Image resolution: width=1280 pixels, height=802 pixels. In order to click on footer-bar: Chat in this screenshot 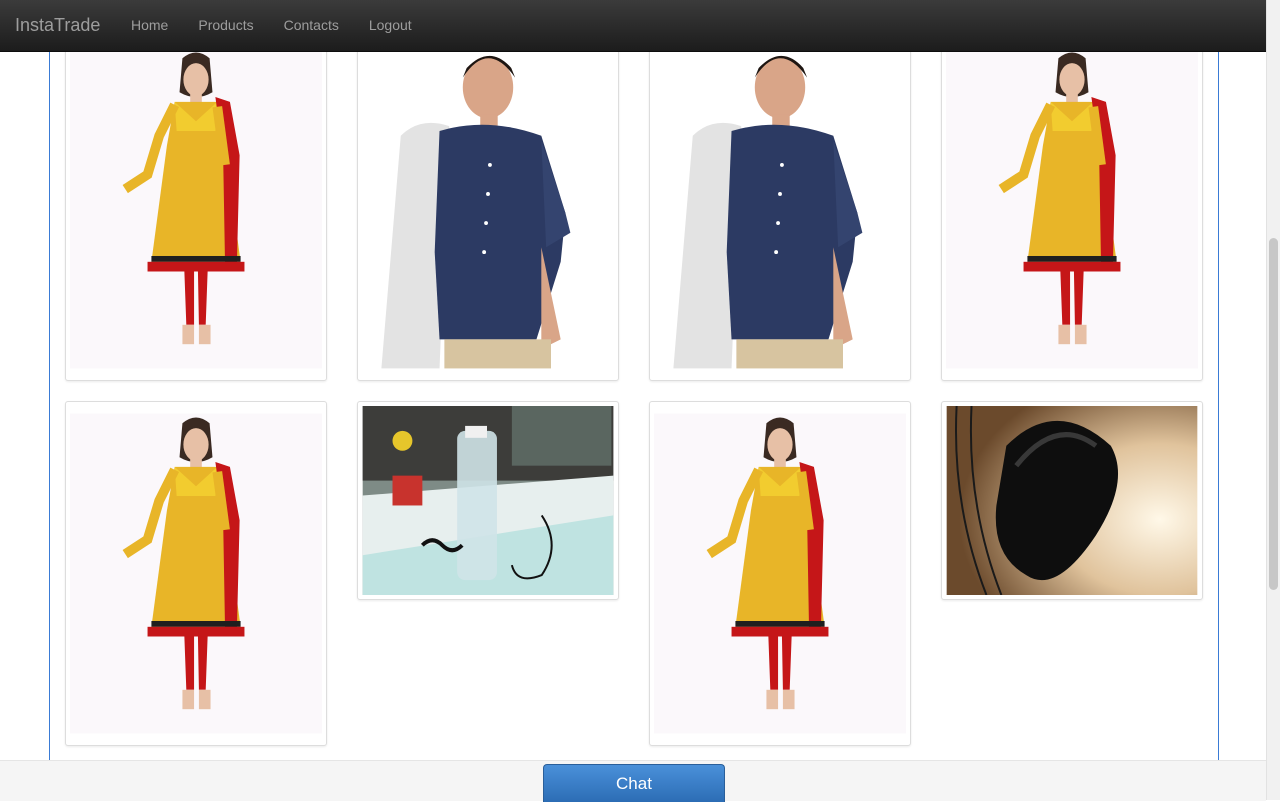, I will do `click(633, 781)`.